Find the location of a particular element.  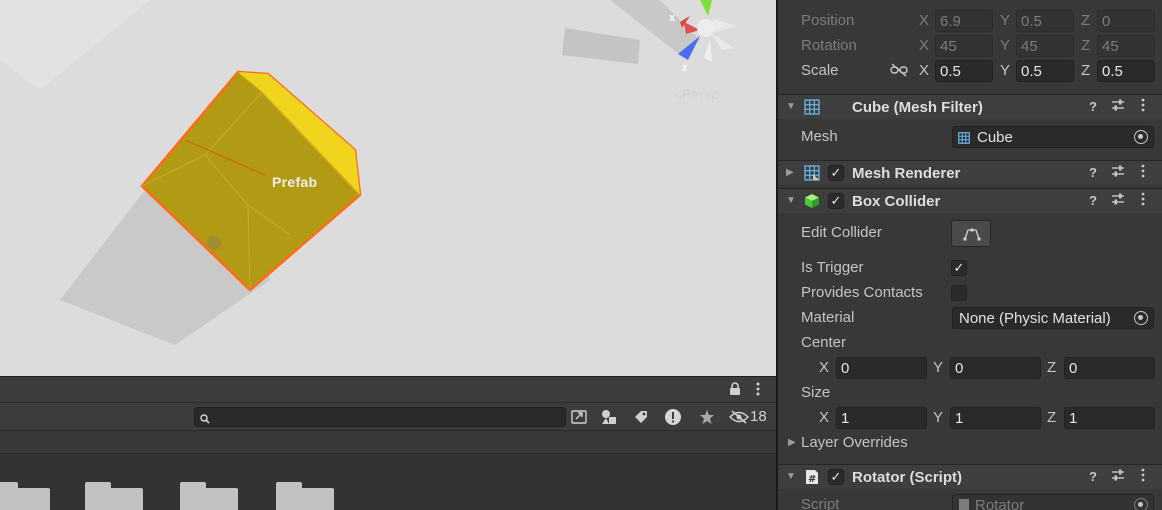

rotator-script-header: ▼ # ✓ Rotator (Script) ? is located at coordinates (970, 476).